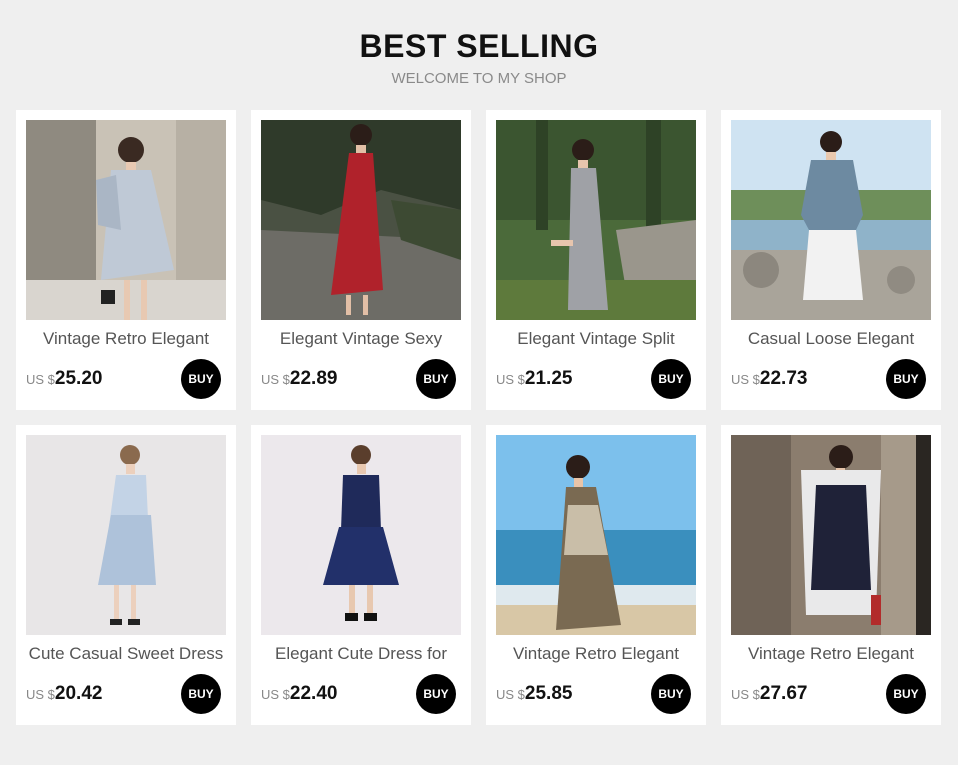 This screenshot has height=765, width=958. I want to click on product-card: Cute Casual Sweet Dress US $20.42 BUY, so click(126, 575).